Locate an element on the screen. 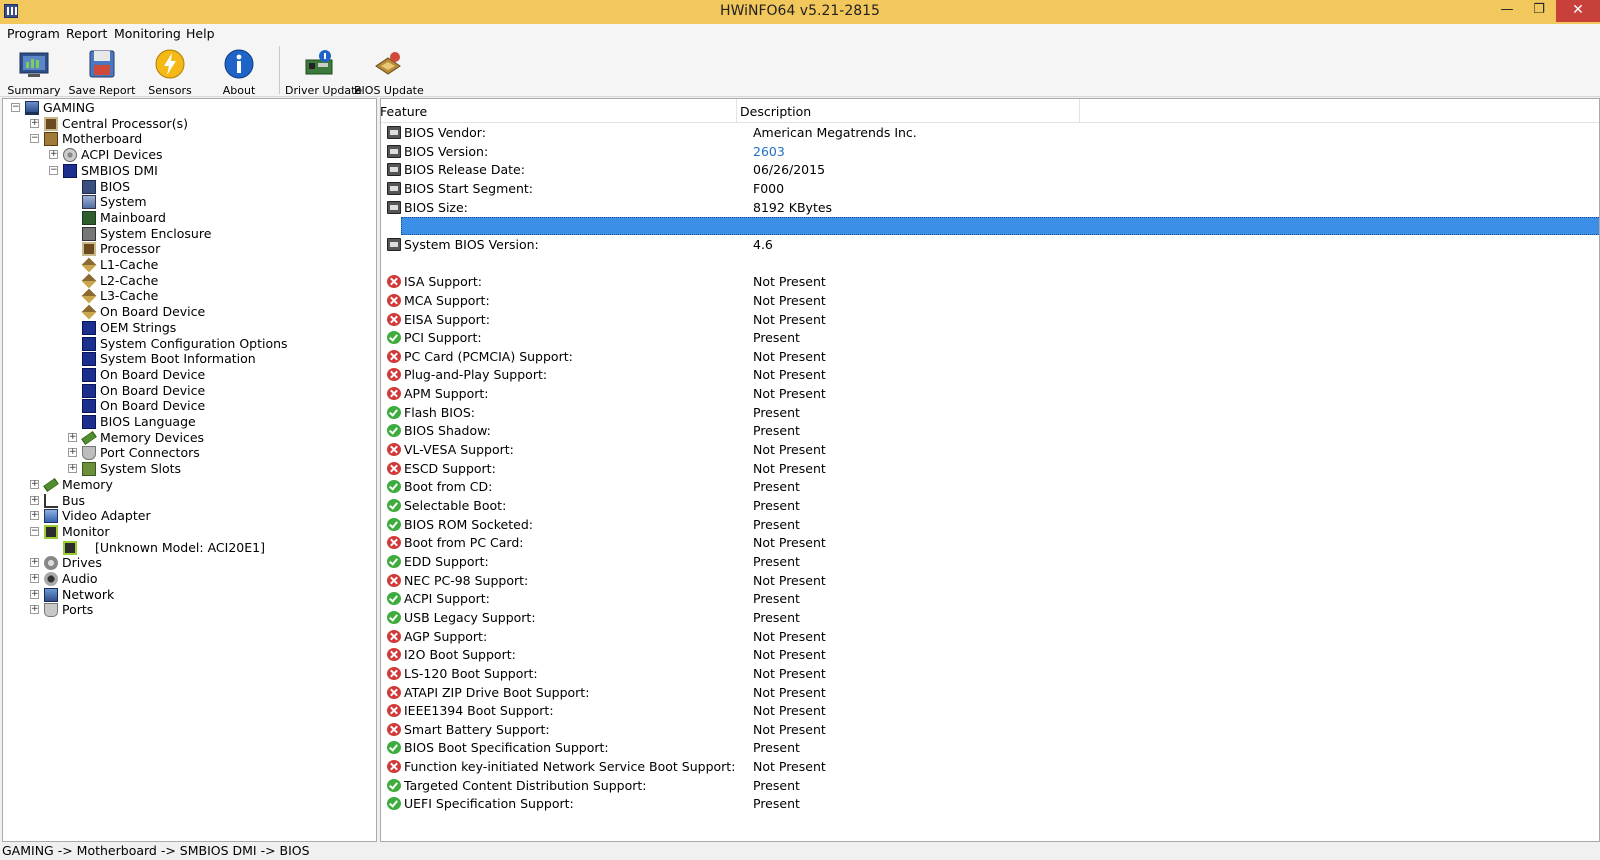 The width and height of the screenshot is (1600, 860). tree-item: + System Slots is located at coordinates (188, 469).